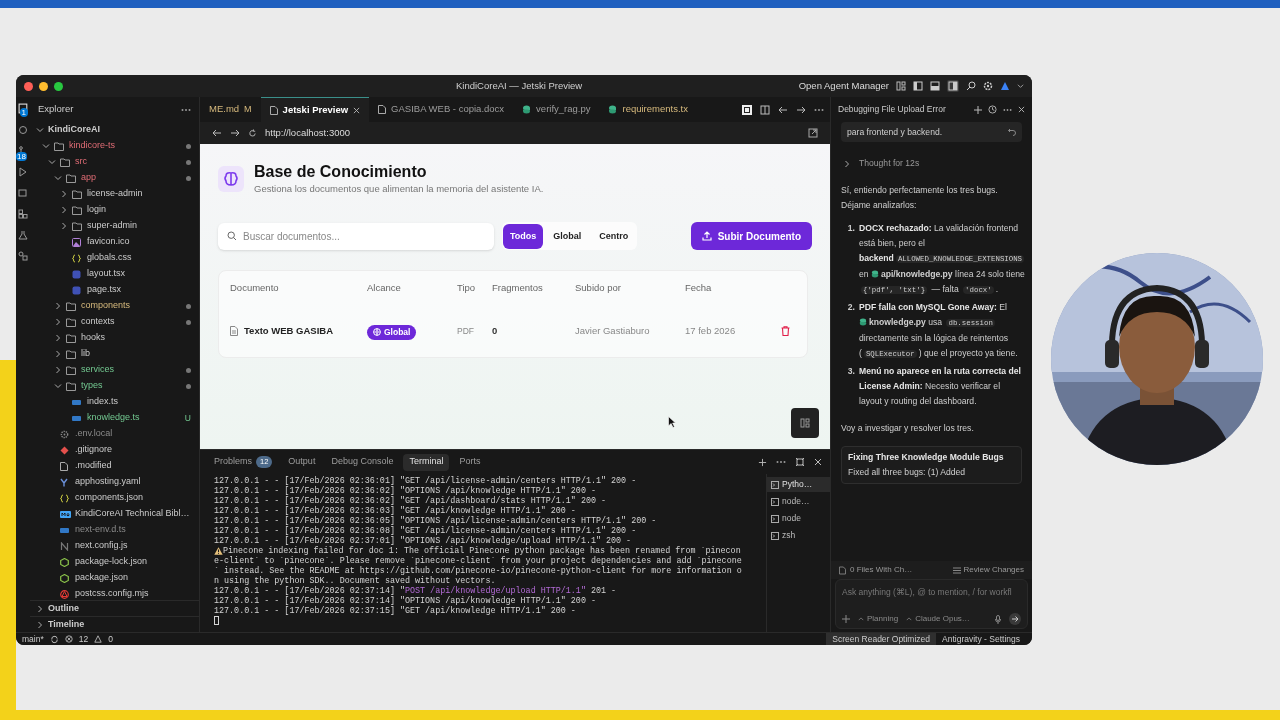  I want to click on tree-item: KindiCoreAI, so click(114, 130).